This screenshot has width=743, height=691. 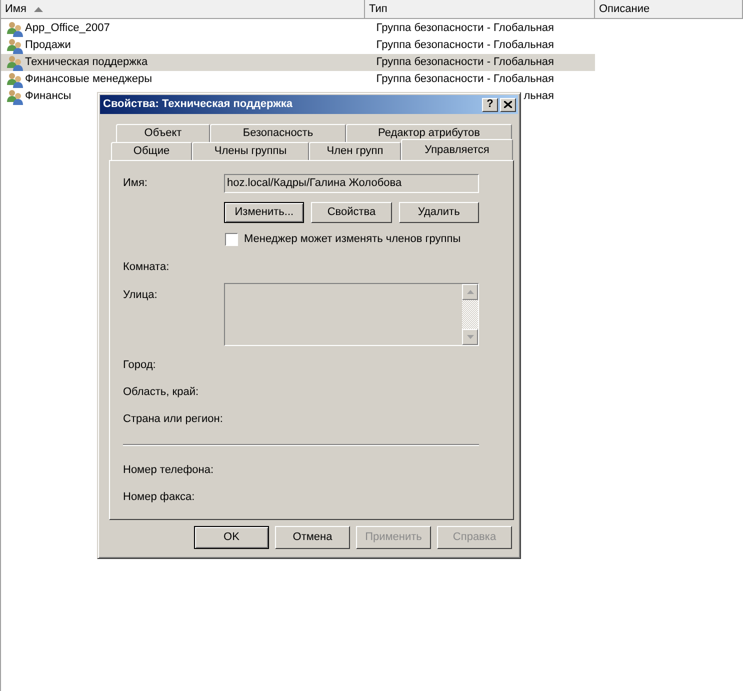 I want to click on group-name: Техническая поддержка, so click(x=86, y=62).